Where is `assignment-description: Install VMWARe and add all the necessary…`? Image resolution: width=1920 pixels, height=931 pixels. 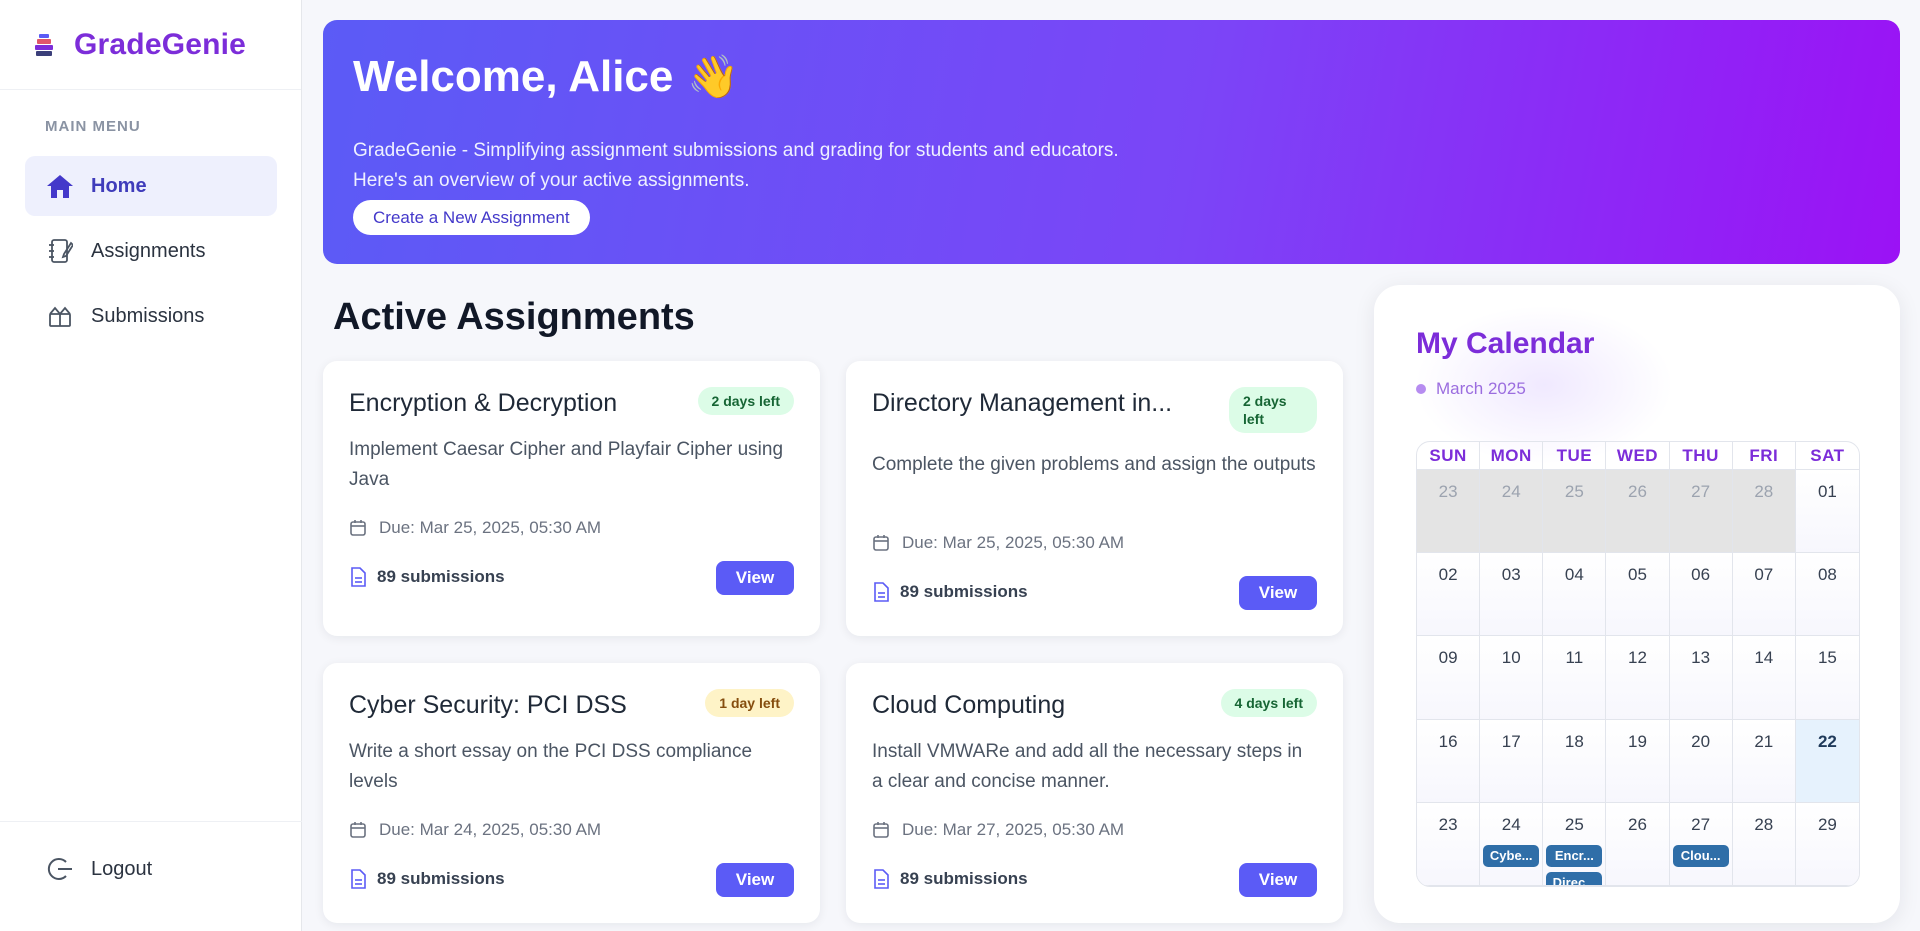 assignment-description: Install VMWARe and add all the necessary… is located at coordinates (1087, 766).